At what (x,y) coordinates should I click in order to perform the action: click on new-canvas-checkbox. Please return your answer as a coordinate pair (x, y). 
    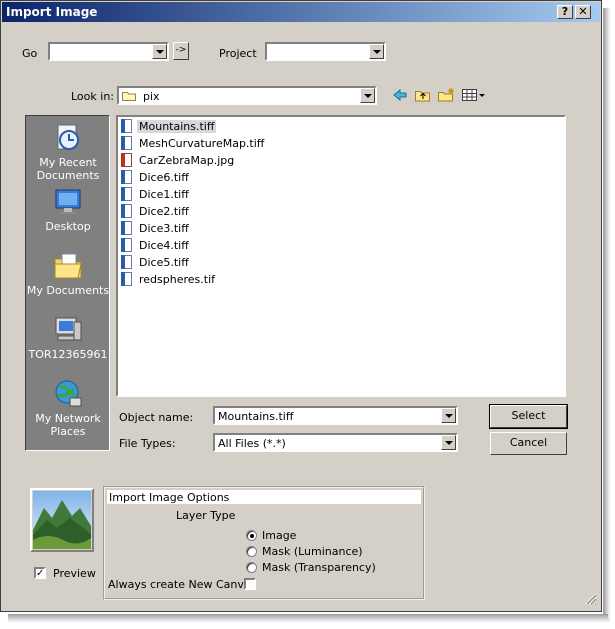
    Looking at the image, I should click on (250, 584).